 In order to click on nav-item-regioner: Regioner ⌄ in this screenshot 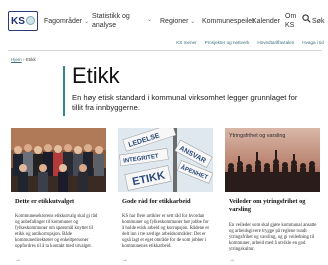, I will do `click(177, 22)`.